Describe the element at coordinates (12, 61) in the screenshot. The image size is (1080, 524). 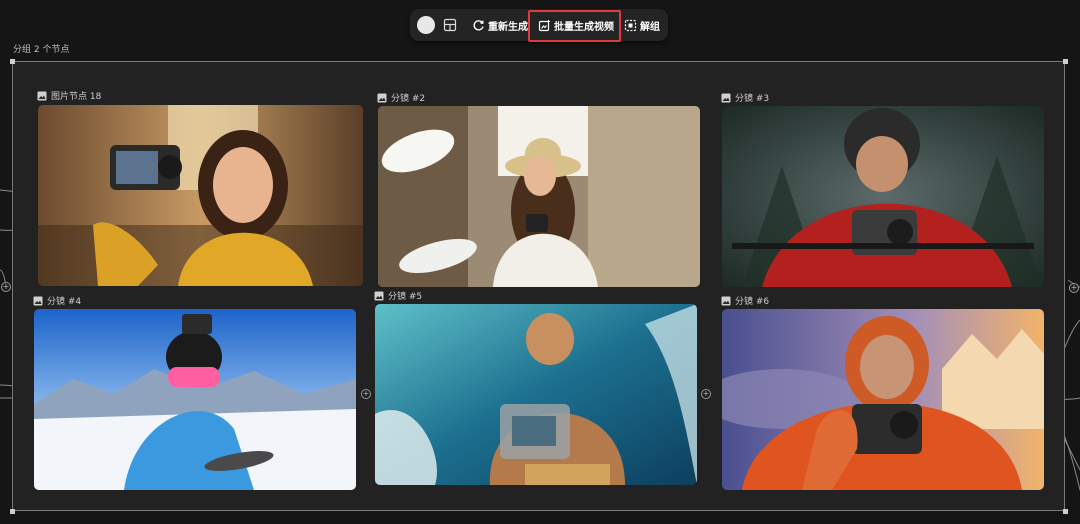
I see `resize-handle-top-left` at that location.